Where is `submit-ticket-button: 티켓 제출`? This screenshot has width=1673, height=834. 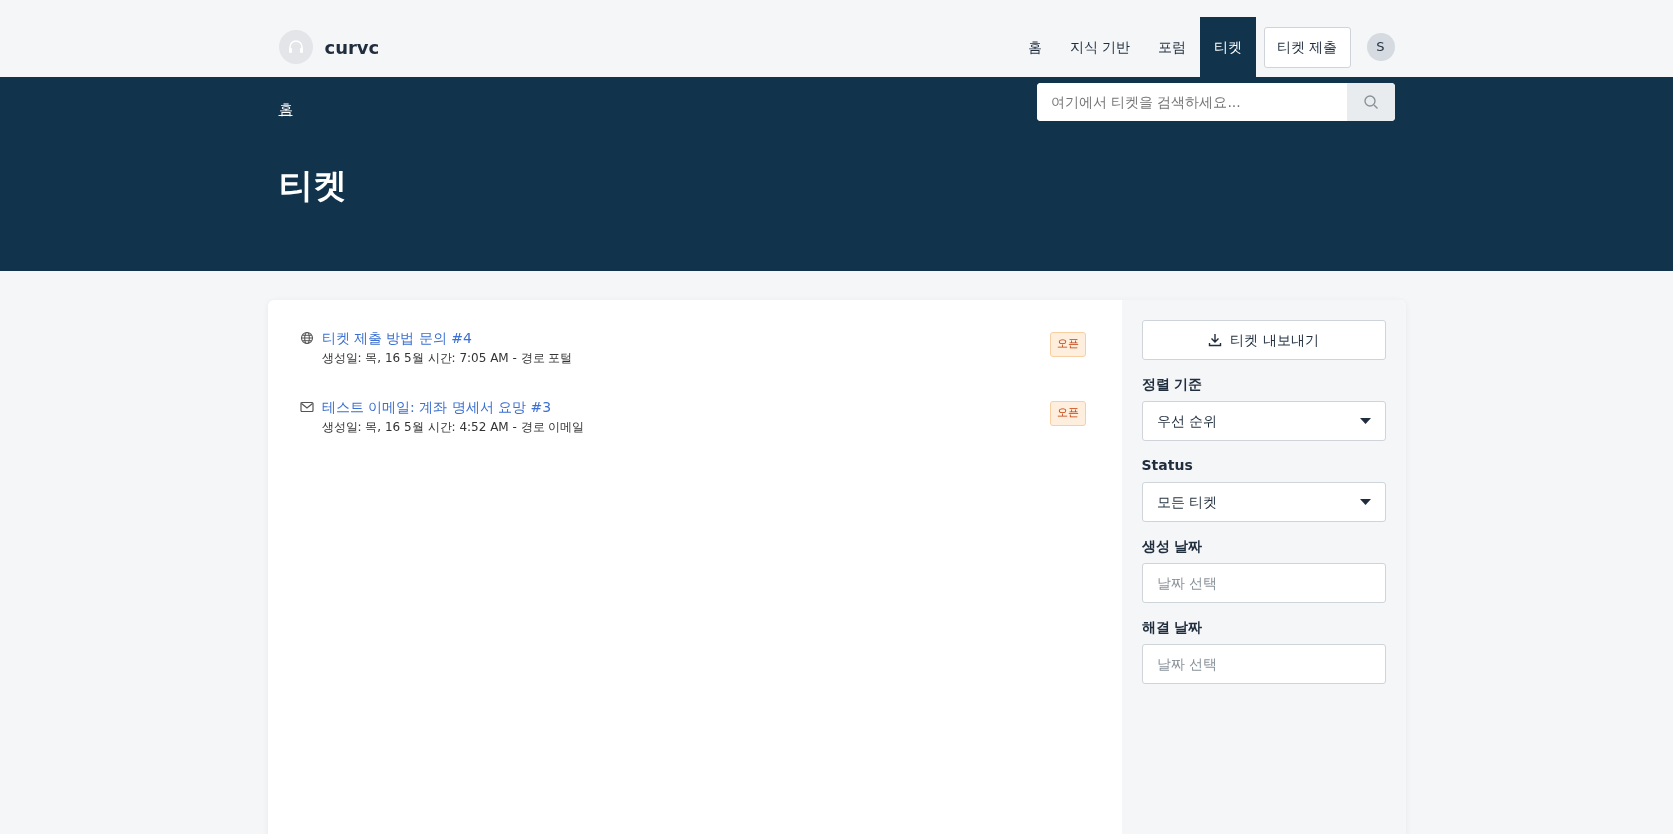 submit-ticket-button: 티켓 제출 is located at coordinates (1307, 47).